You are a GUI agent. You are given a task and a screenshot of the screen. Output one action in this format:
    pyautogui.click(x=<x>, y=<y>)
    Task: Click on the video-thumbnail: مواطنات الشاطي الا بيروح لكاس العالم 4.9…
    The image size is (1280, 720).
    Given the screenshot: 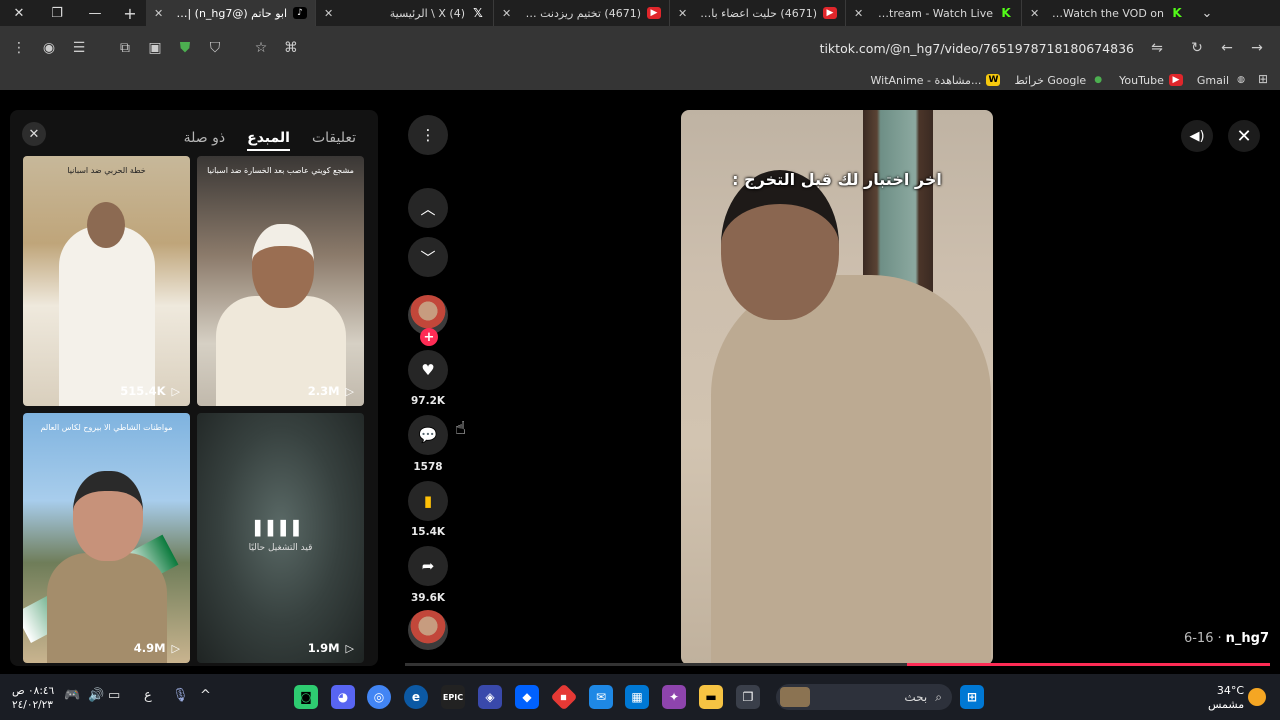 What is the action you would take?
    pyautogui.click(x=106, y=538)
    